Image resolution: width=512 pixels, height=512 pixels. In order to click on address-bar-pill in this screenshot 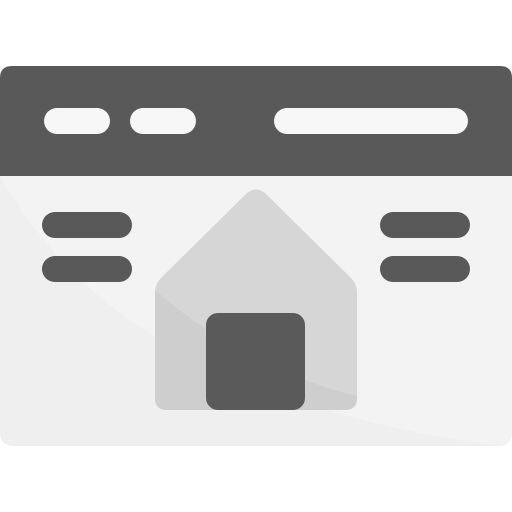, I will do `click(371, 121)`.